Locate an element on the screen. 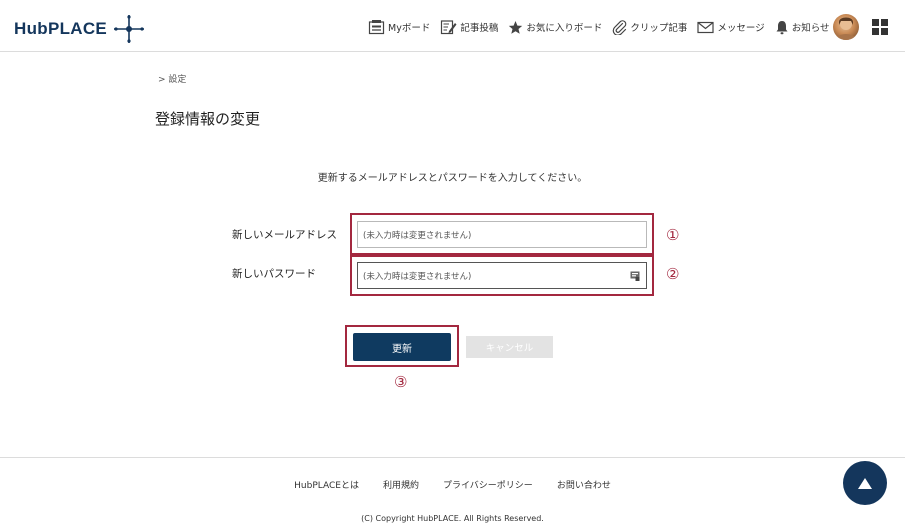 The width and height of the screenshot is (905, 529). password-placeholder: (未入力時は変更されません) is located at coordinates (417, 276).